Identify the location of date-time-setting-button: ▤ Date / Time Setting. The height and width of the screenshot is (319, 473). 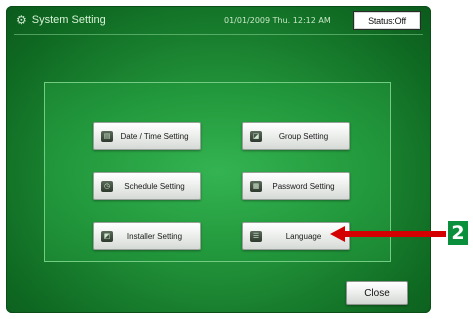
(147, 136).